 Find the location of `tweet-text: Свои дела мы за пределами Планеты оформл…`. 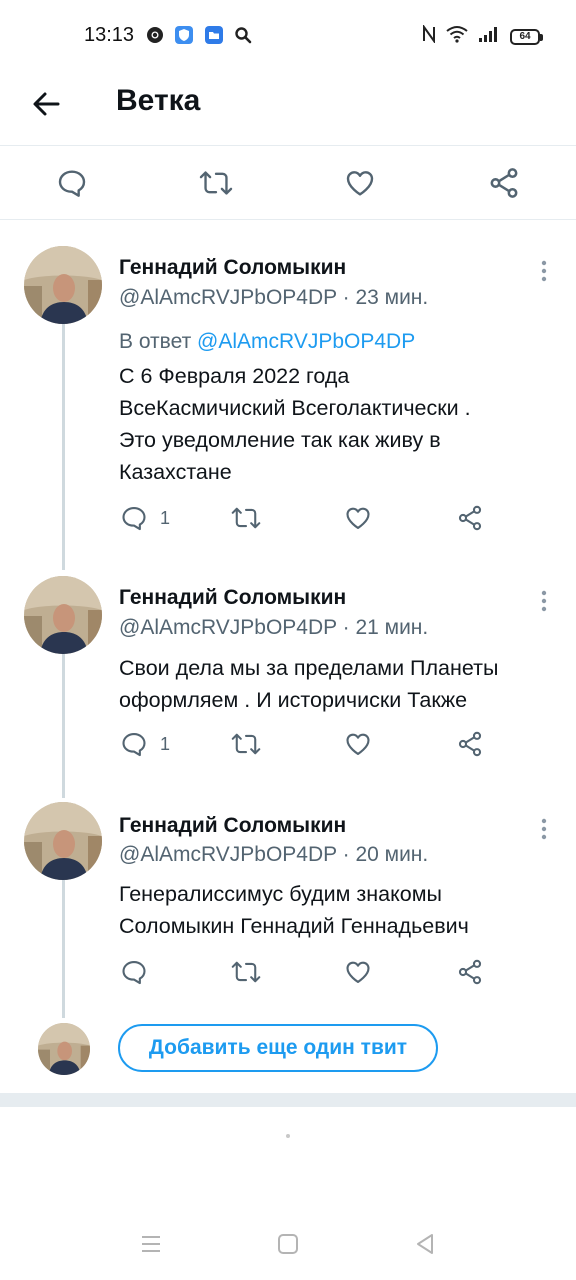

tweet-text: Свои дела мы за пределами Планеты оформл… is located at coordinates (334, 684).